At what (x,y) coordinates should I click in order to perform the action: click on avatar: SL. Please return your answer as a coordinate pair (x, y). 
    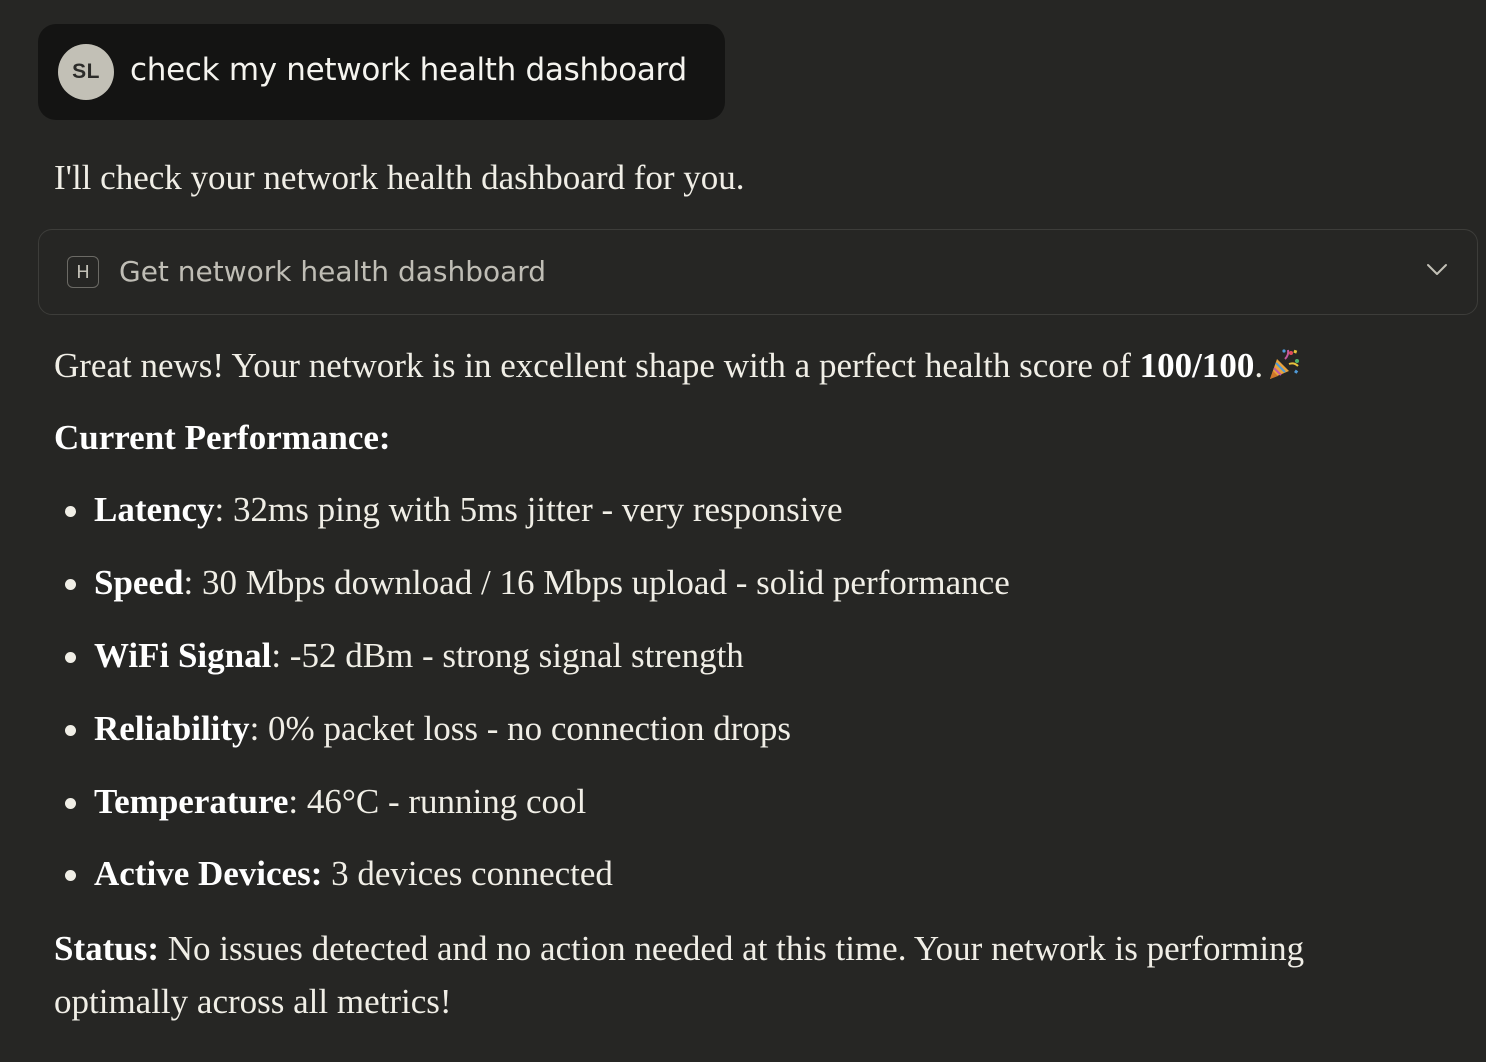
    Looking at the image, I should click on (86, 72).